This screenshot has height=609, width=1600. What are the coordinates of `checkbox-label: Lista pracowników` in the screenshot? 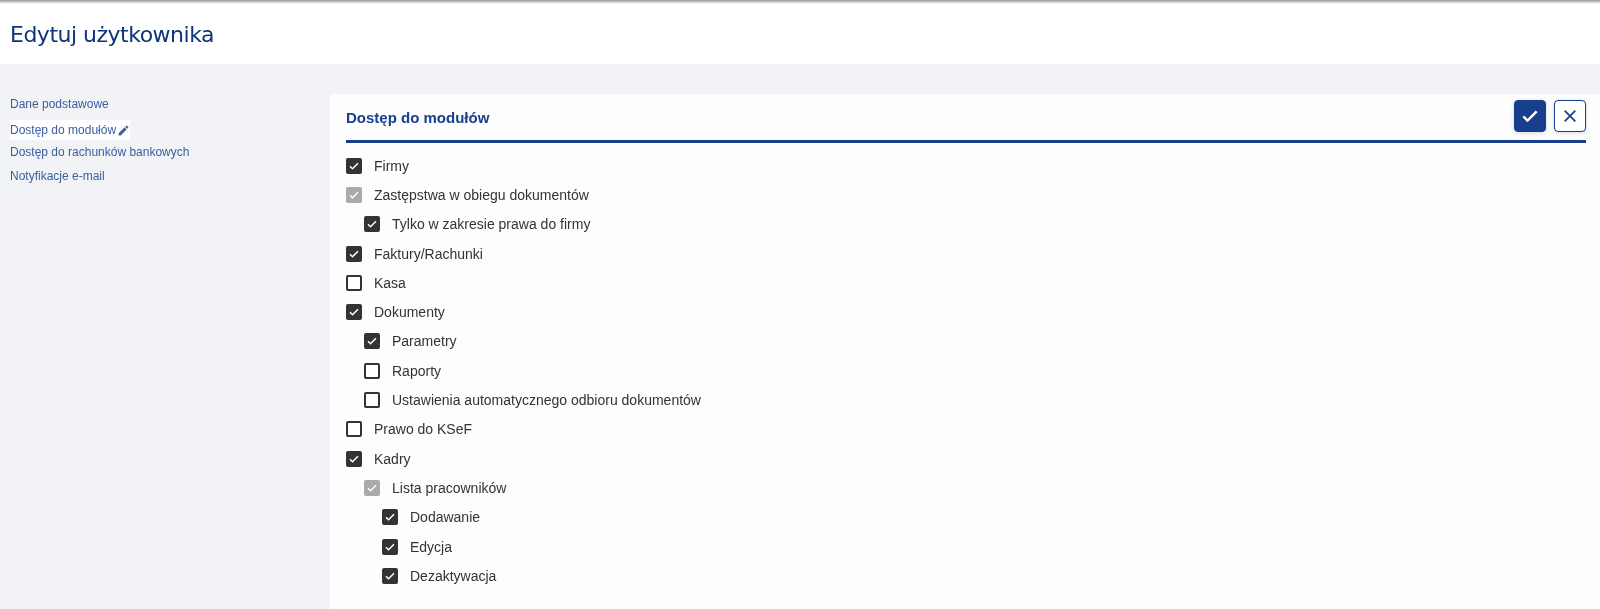 It's located at (449, 487).